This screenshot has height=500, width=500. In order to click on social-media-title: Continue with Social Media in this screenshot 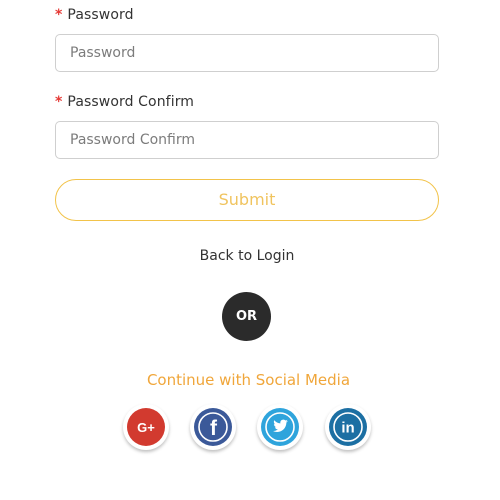, I will do `click(248, 380)`.